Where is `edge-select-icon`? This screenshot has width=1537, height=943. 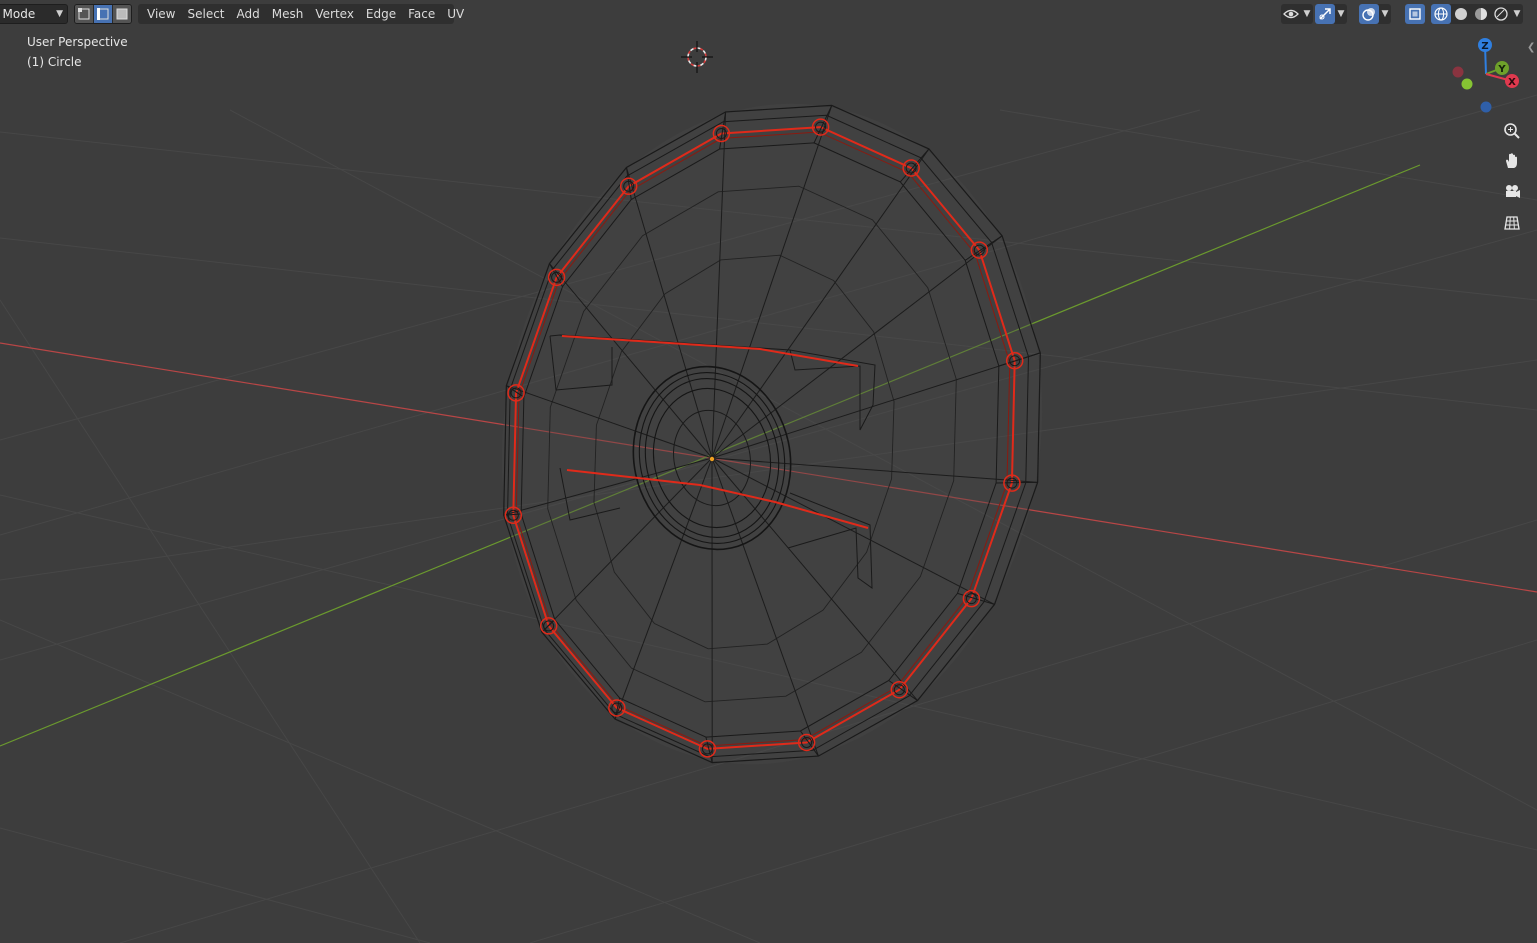 edge-select-icon is located at coordinates (103, 14).